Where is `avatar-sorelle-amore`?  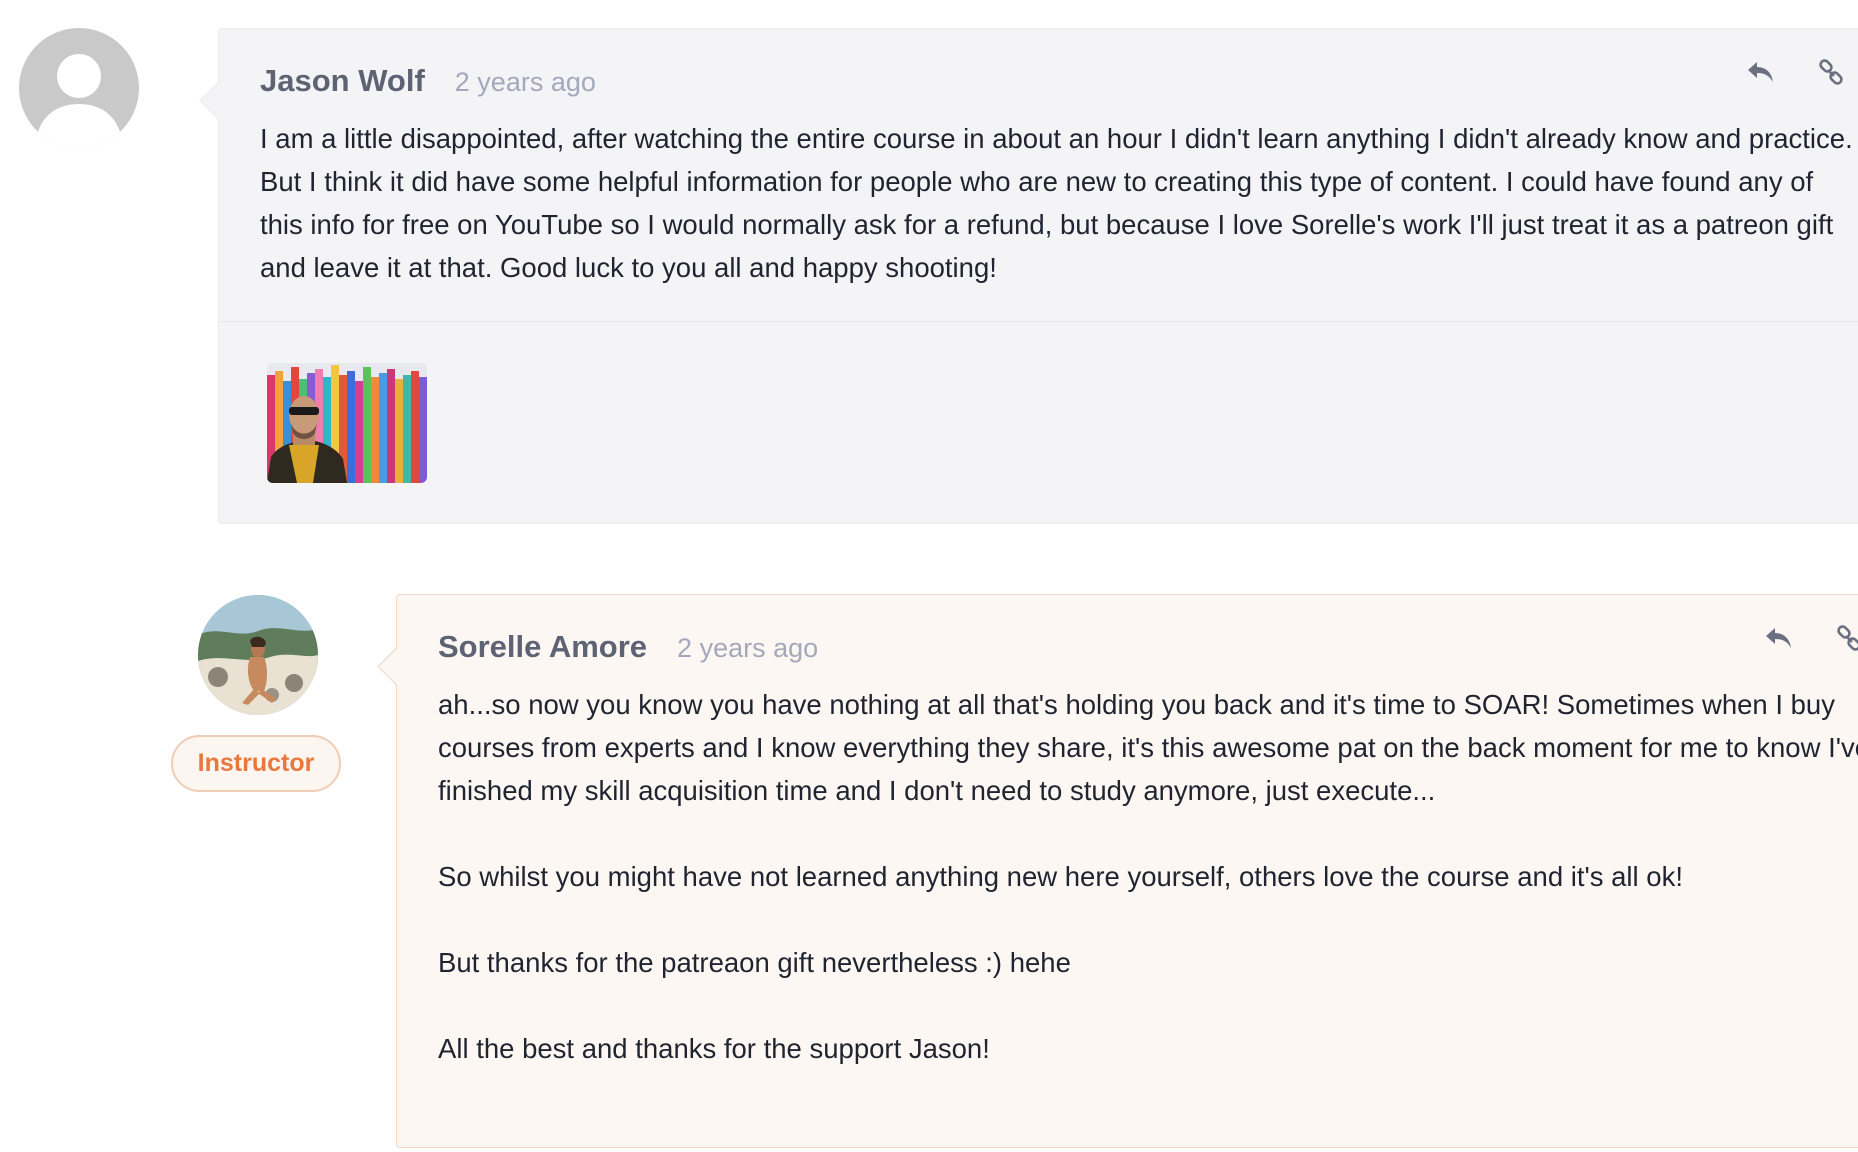
avatar-sorelle-amore is located at coordinates (258, 655).